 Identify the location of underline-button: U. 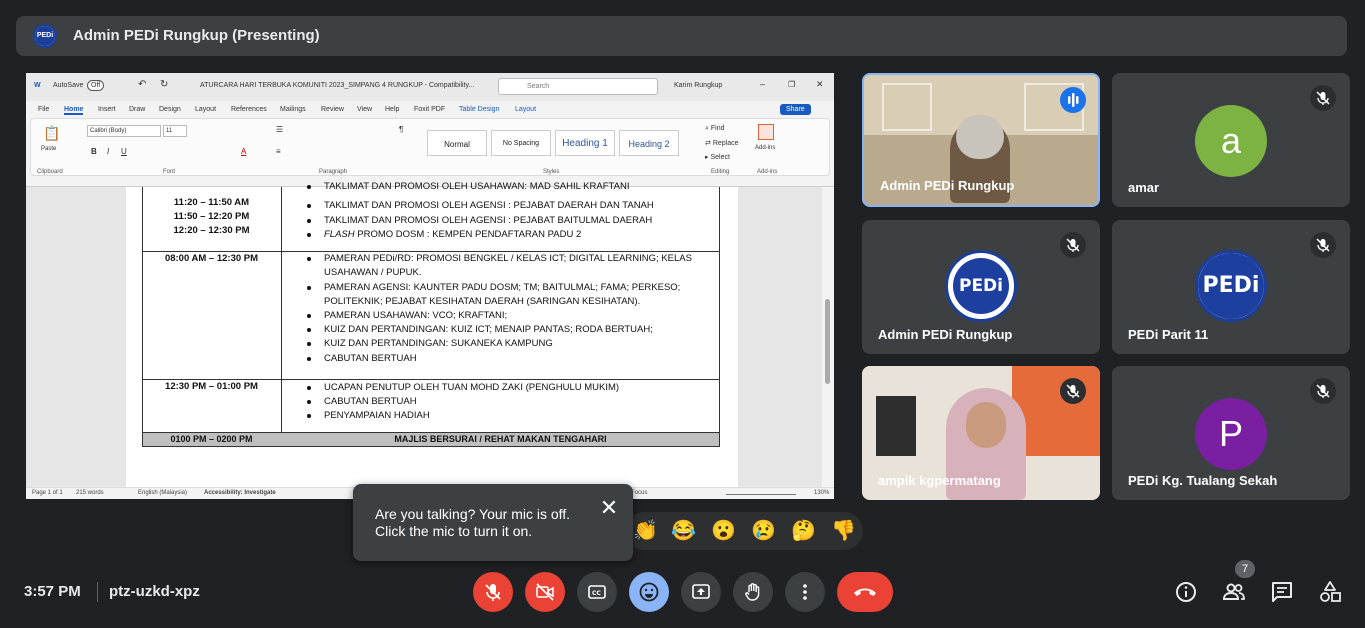
(124, 151).